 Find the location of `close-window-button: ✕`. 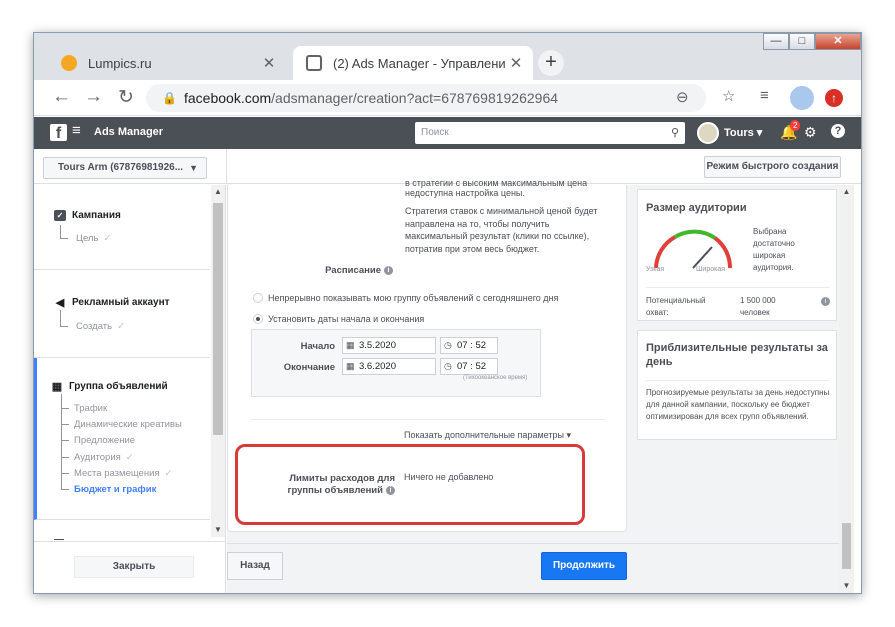

close-window-button: ✕ is located at coordinates (838, 41).